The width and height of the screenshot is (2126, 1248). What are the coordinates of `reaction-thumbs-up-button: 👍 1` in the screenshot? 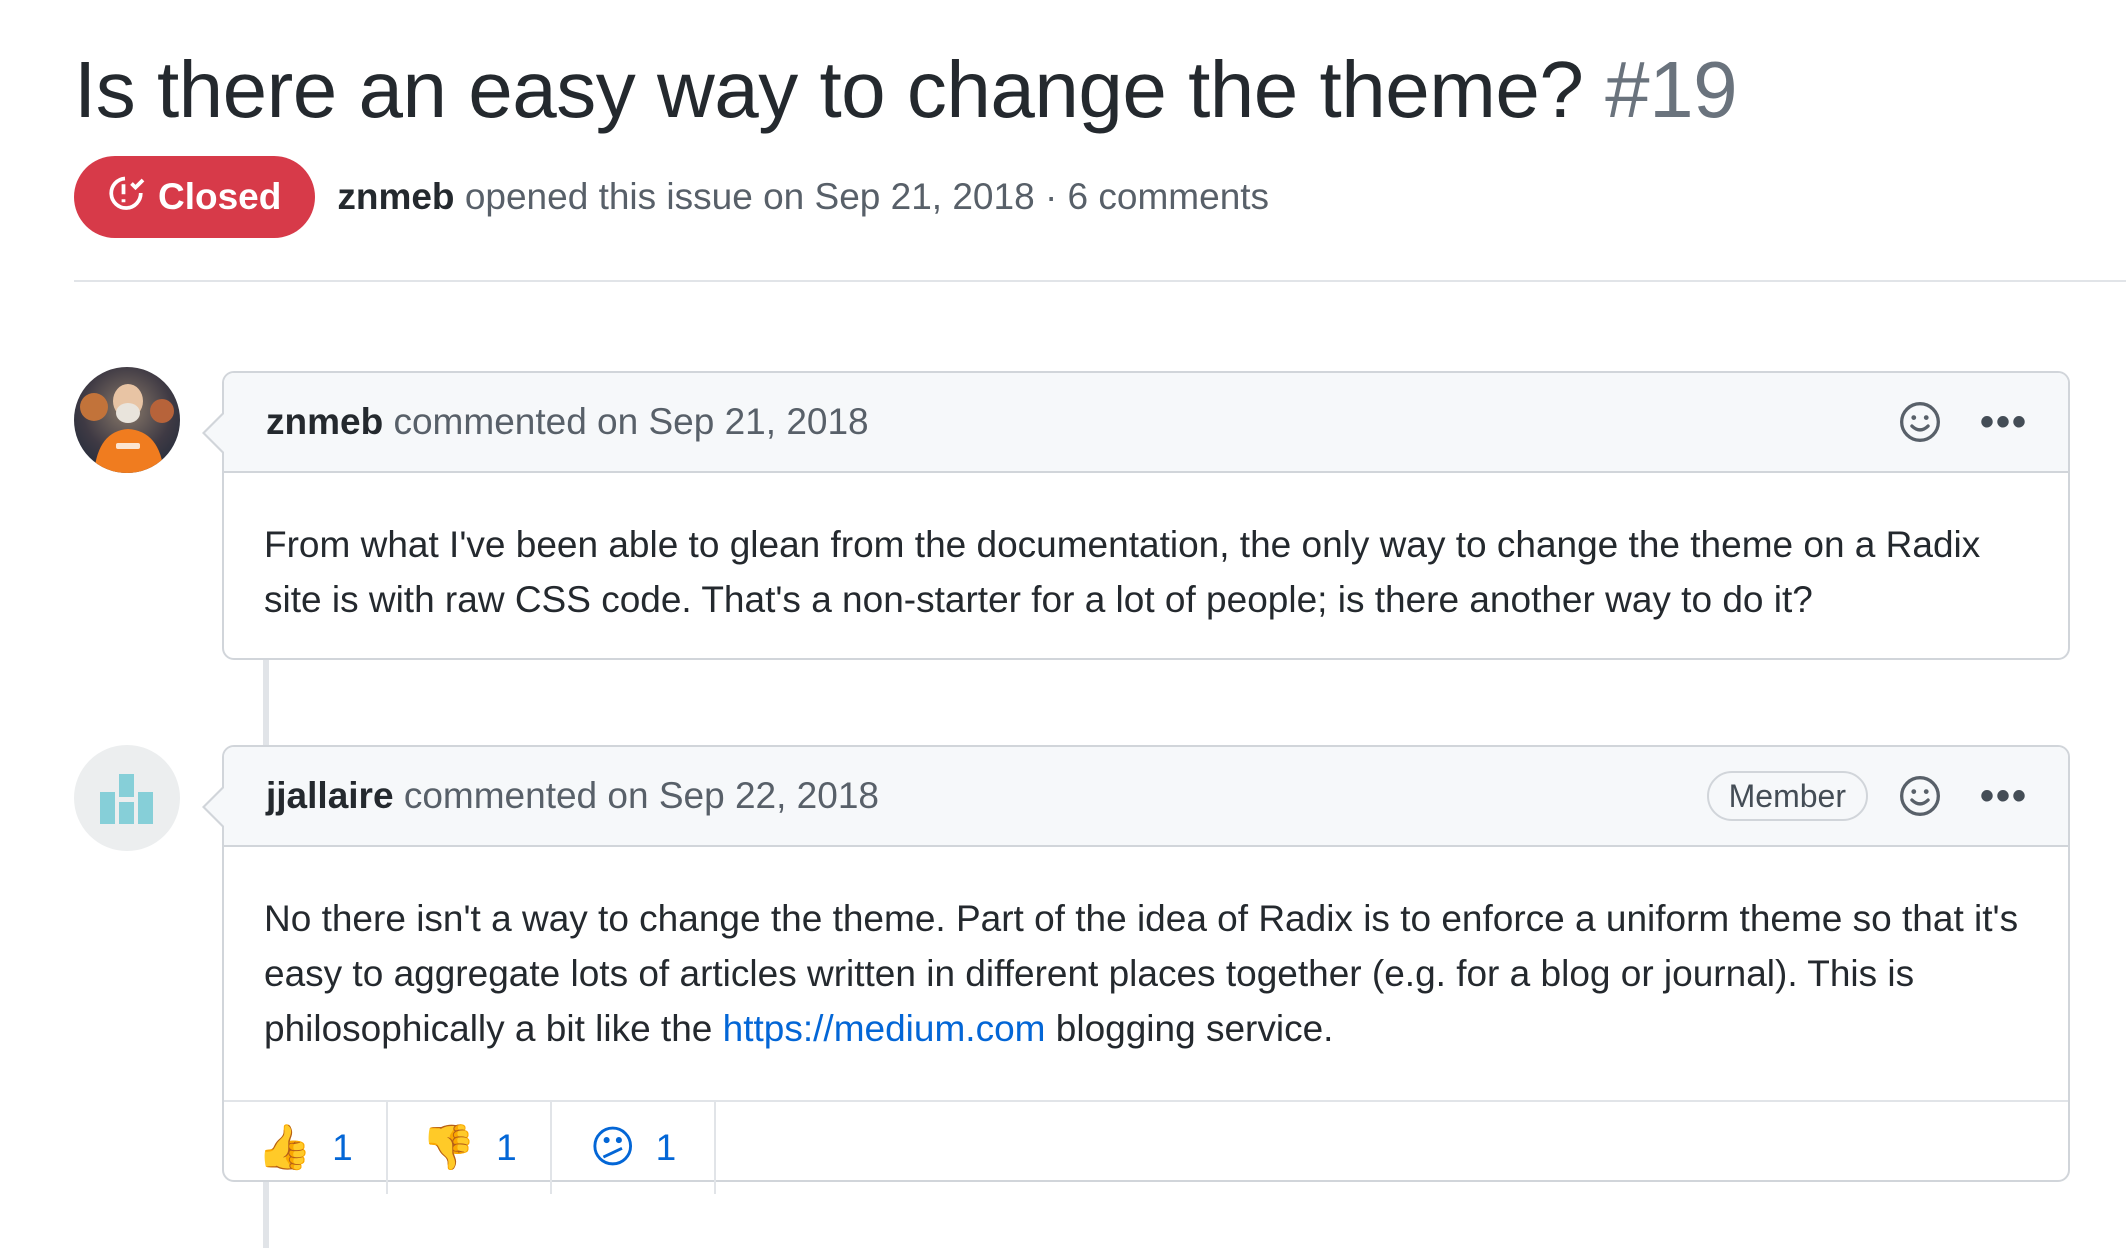 It's located at (306, 1148).